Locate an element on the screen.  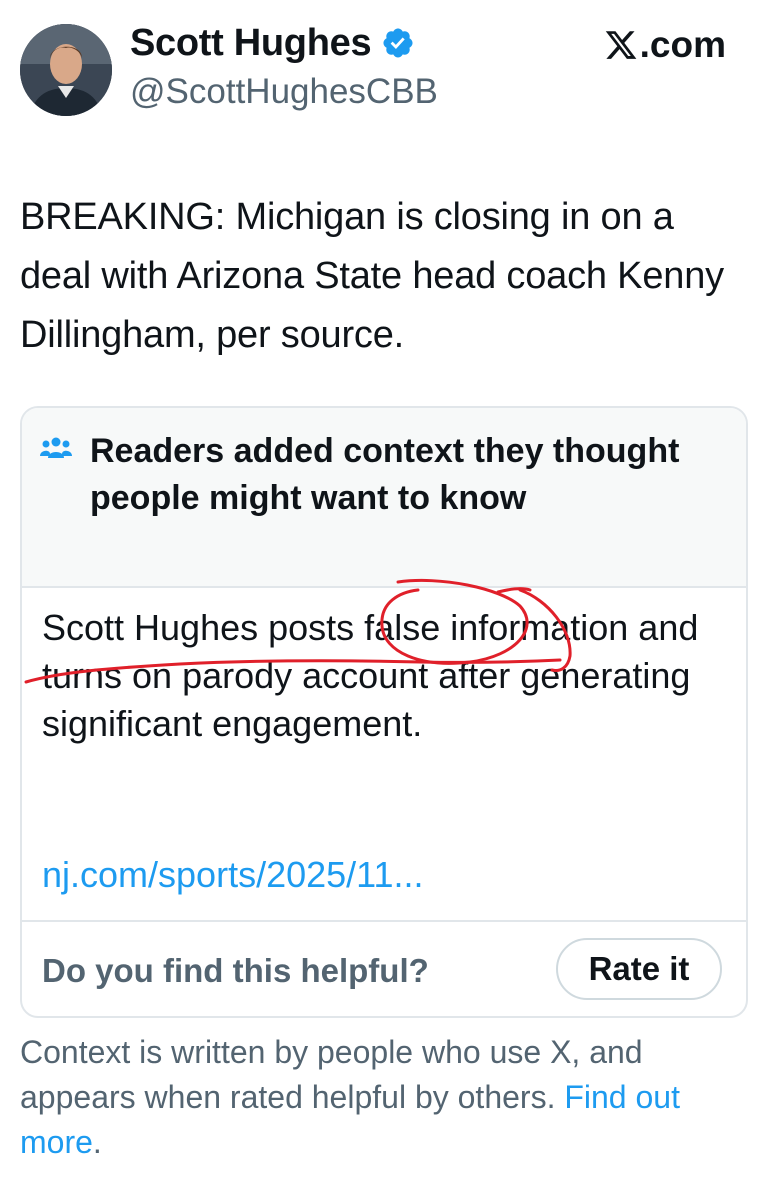
helpful-question: Do you find this helpful? is located at coordinates (235, 970).